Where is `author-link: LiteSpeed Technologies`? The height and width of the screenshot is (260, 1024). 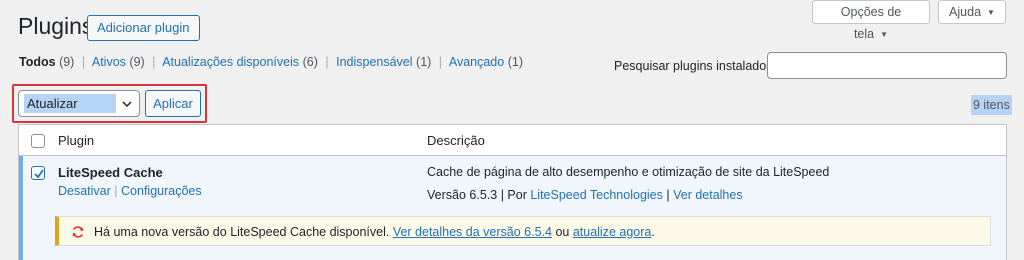
author-link: LiteSpeed Technologies is located at coordinates (596, 195).